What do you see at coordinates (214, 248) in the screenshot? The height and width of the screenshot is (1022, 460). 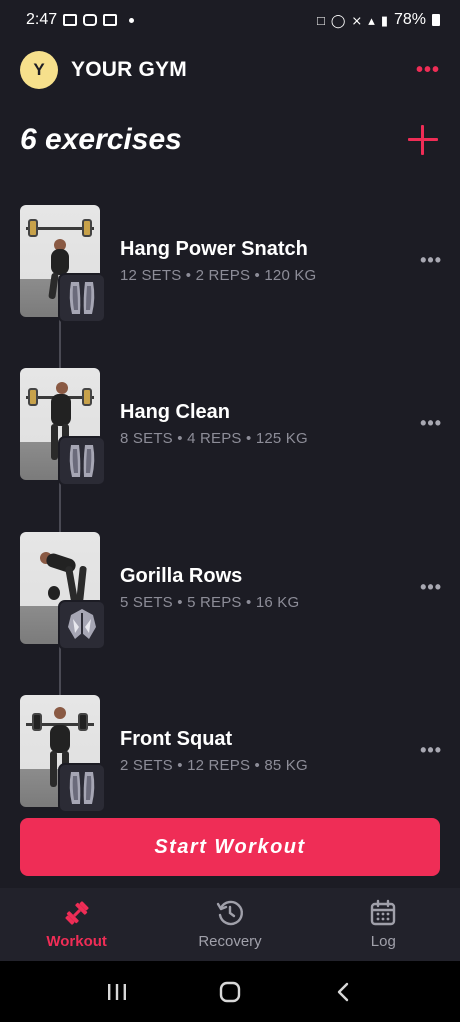 I see `exercise-name: Hang Power Snatch` at bounding box center [214, 248].